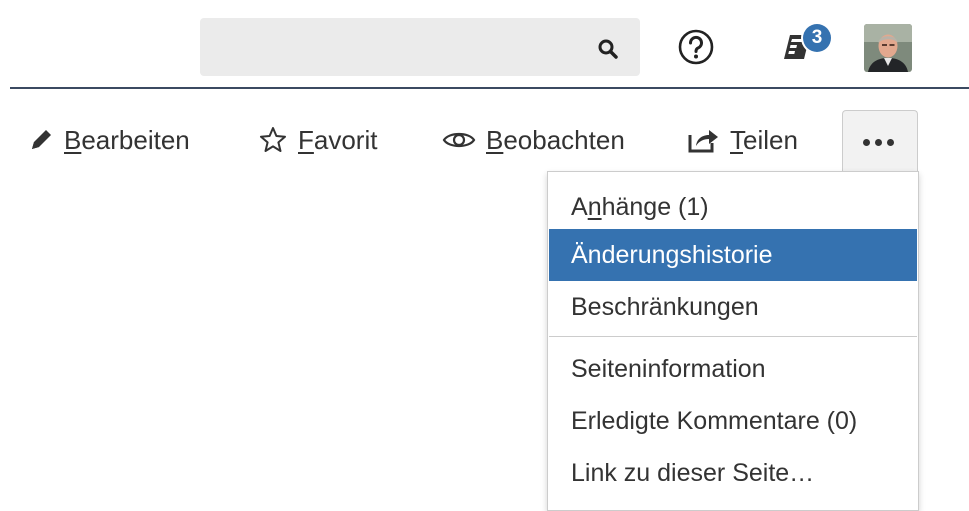  I want to click on favorite-label: Favorit, so click(338, 139).